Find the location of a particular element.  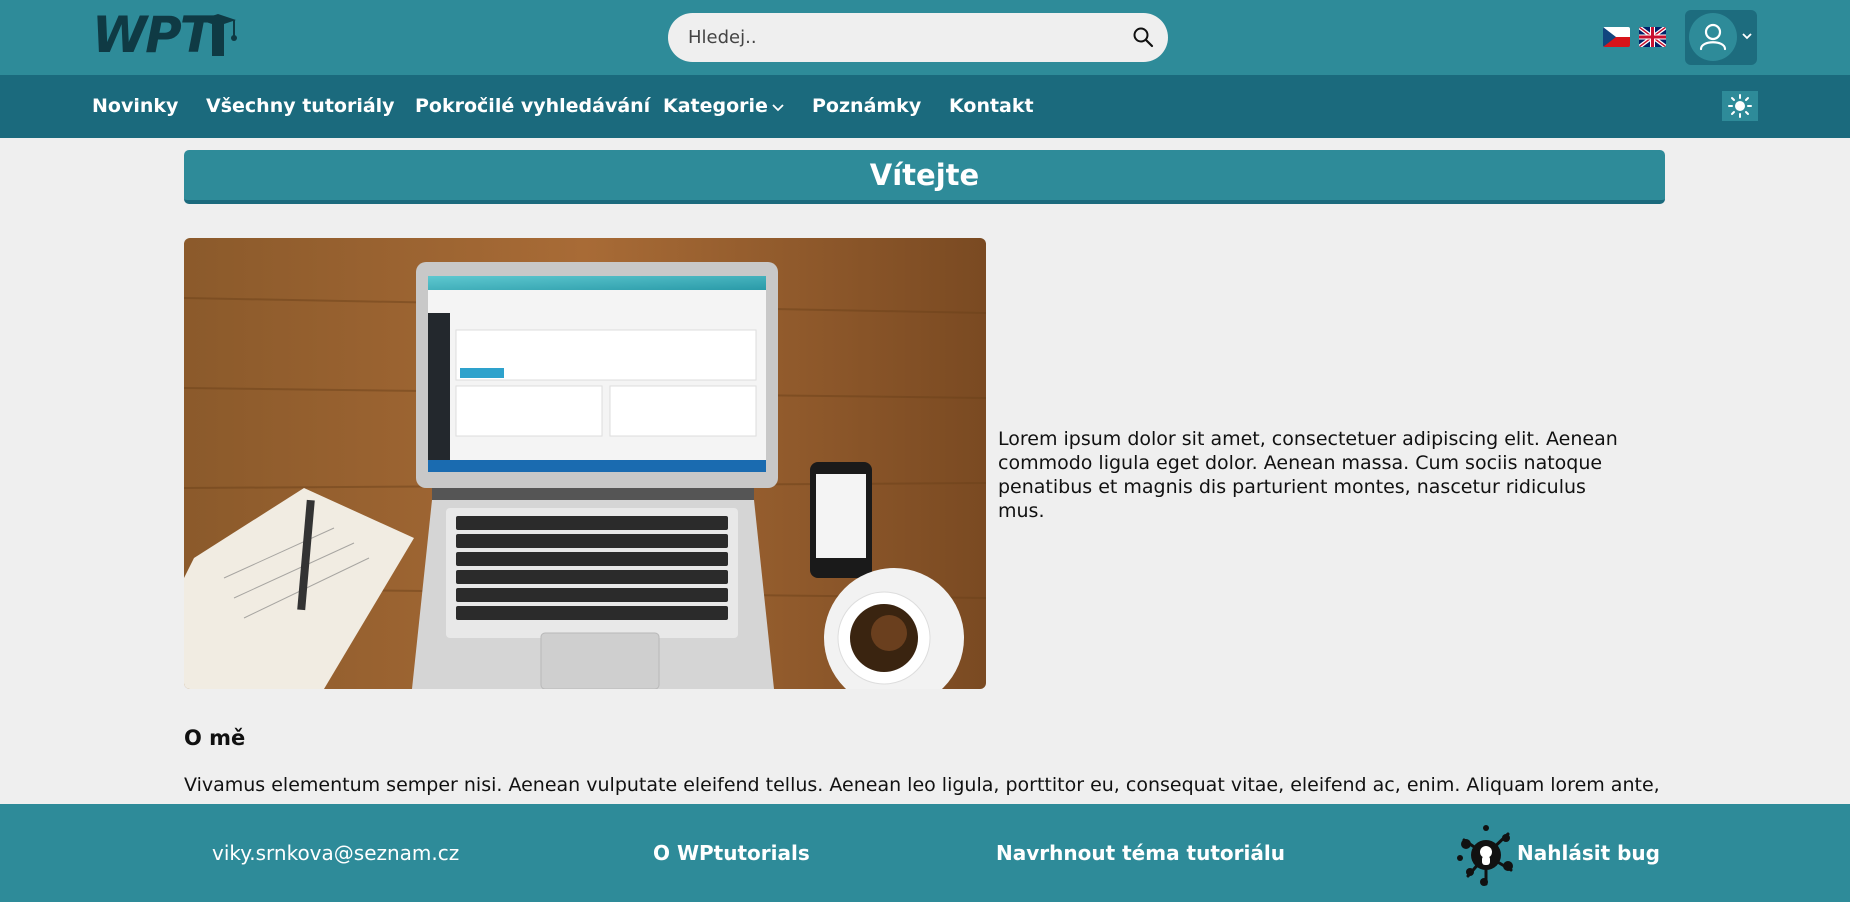

nav-item-all-tutorials: Všechny tutoriály is located at coordinates (300, 106).